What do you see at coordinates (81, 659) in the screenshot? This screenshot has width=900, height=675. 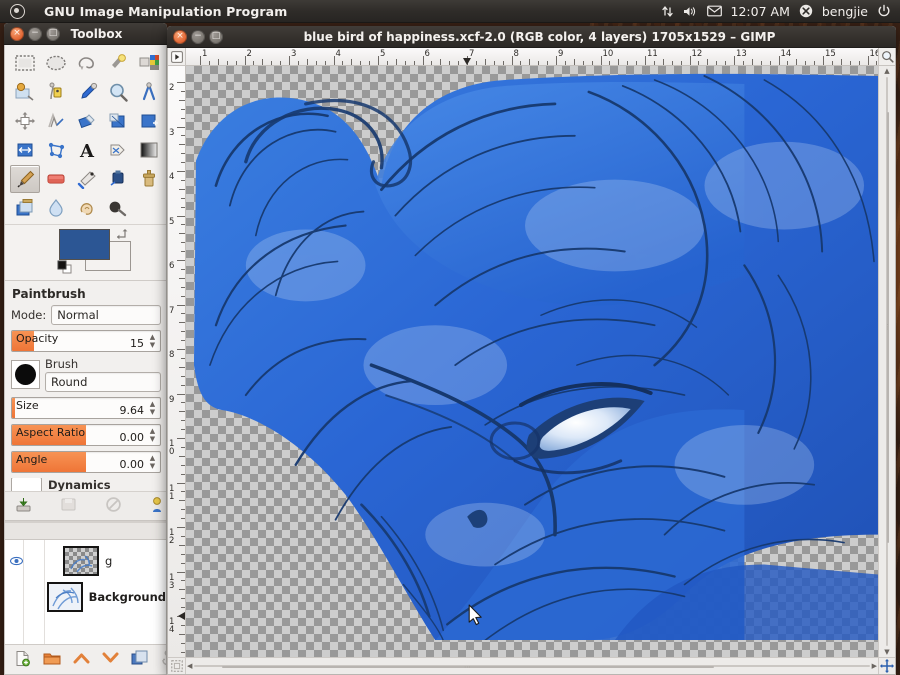 I see `raise-layer-icon` at bounding box center [81, 659].